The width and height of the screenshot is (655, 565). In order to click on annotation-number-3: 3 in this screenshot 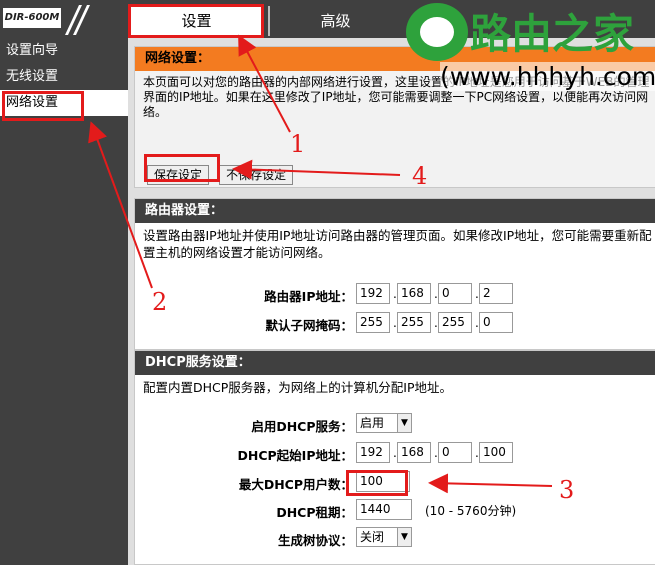, I will do `click(567, 490)`.